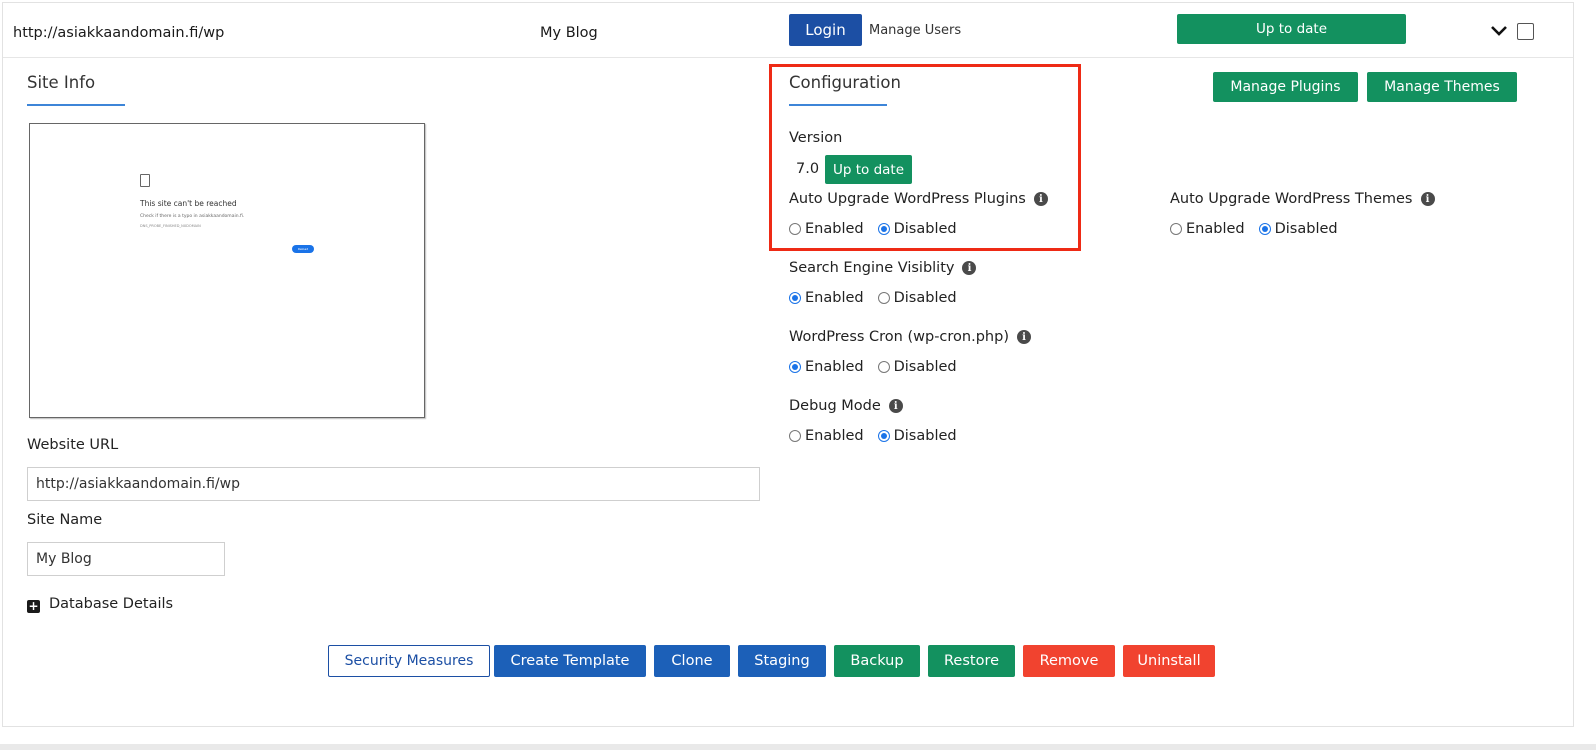 The width and height of the screenshot is (1596, 750). I want to click on auto-upgrade-themes-radios: Enabled Disabled, so click(1261, 229).